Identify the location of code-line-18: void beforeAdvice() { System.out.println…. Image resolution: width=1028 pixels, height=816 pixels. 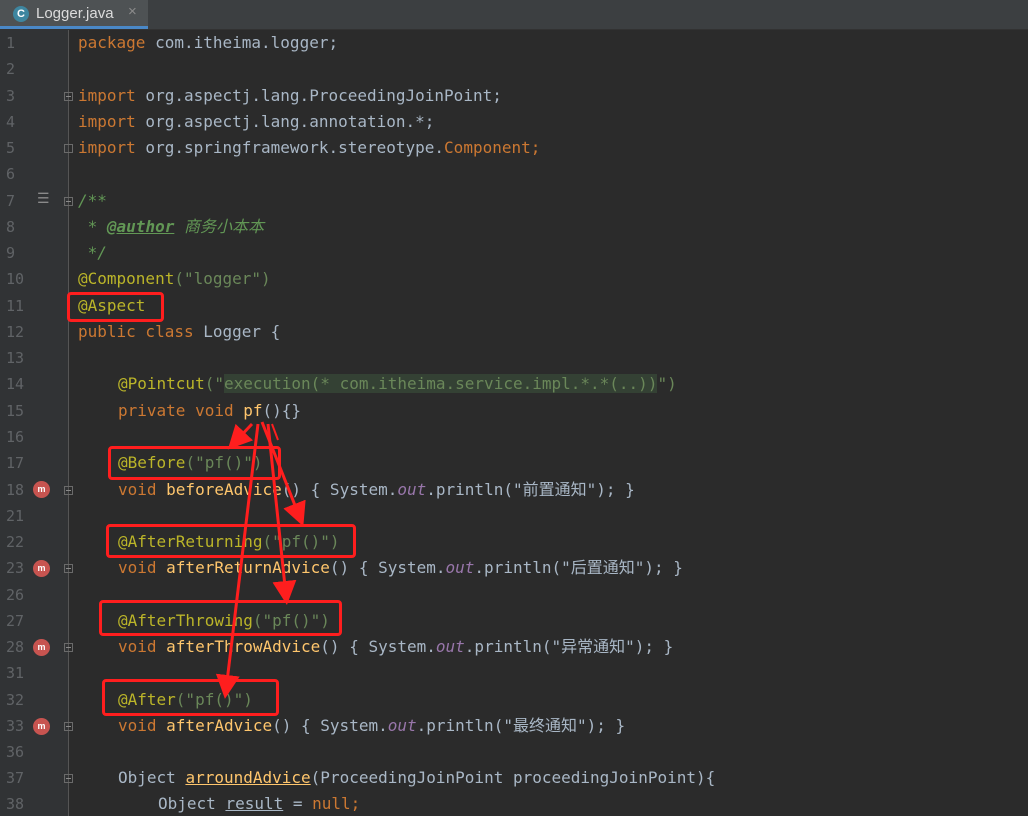
(376, 490).